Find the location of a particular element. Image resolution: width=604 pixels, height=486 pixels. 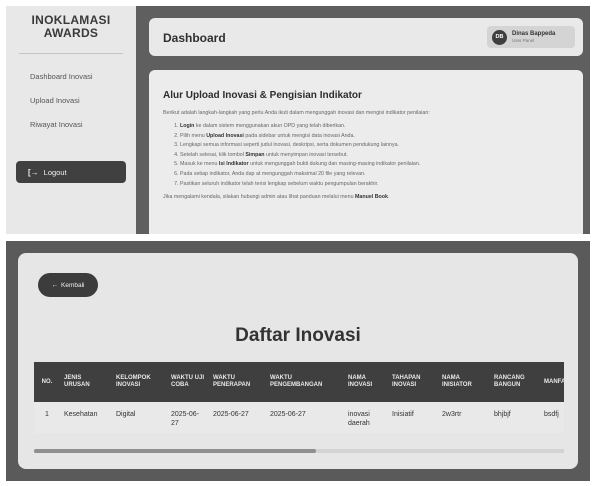

column-header-waktu-penerapan: WAKTU PENERAPAN is located at coordinates (237, 382).